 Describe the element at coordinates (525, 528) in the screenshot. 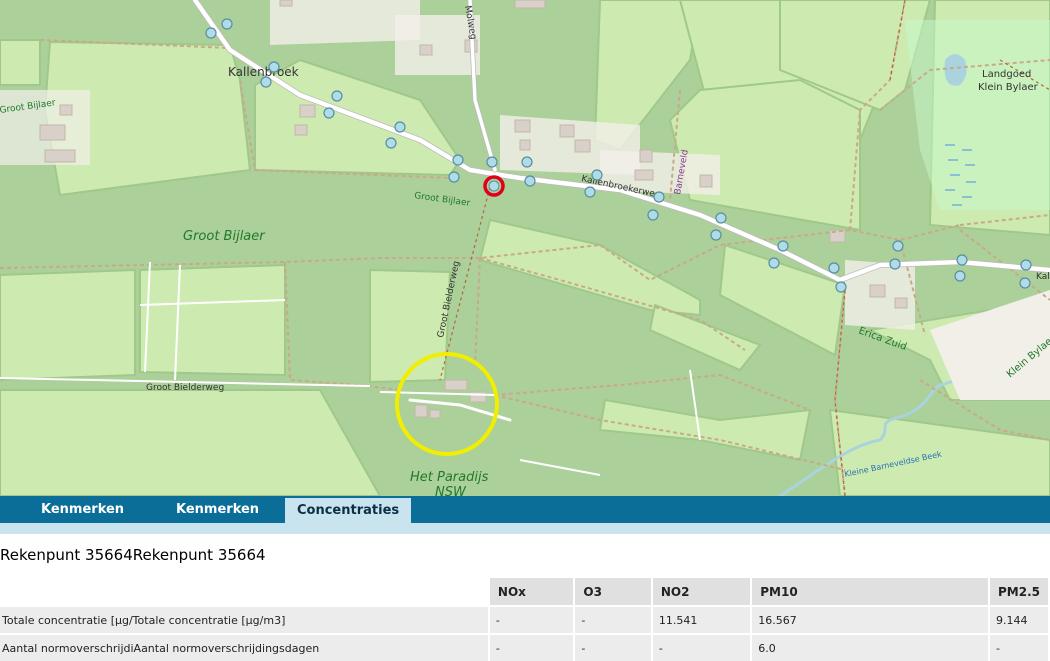

I see `tab-strip` at that location.